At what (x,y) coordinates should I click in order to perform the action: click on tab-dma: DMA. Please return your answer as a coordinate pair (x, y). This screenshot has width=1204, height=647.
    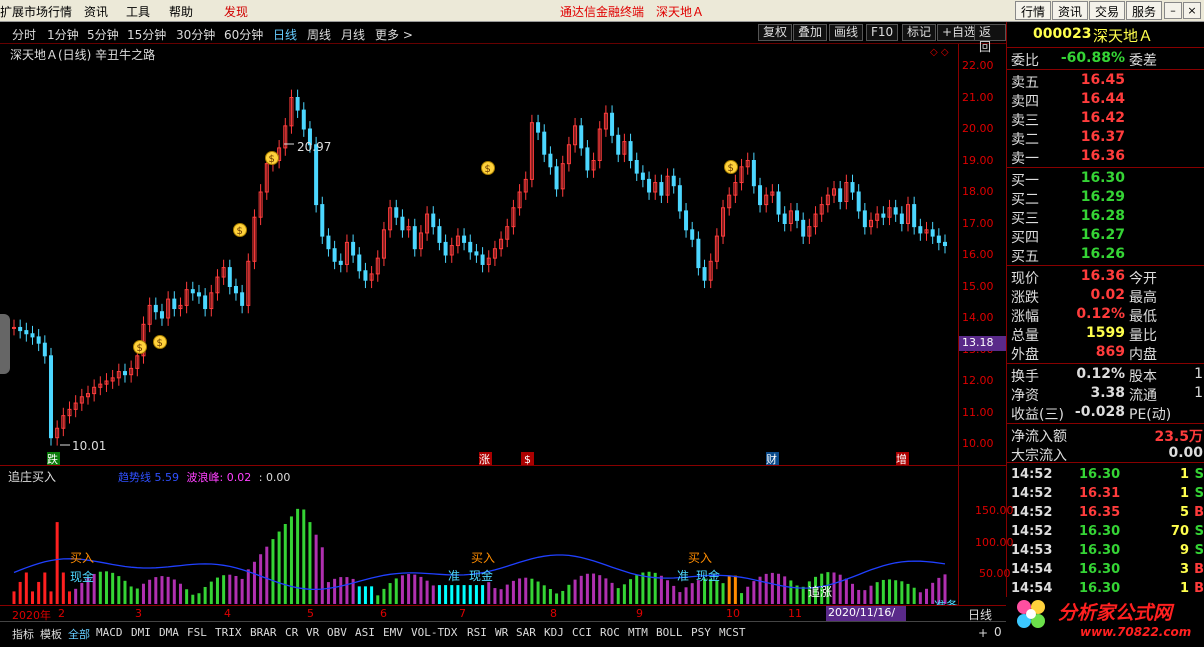
    Looking at the image, I should click on (169, 632).